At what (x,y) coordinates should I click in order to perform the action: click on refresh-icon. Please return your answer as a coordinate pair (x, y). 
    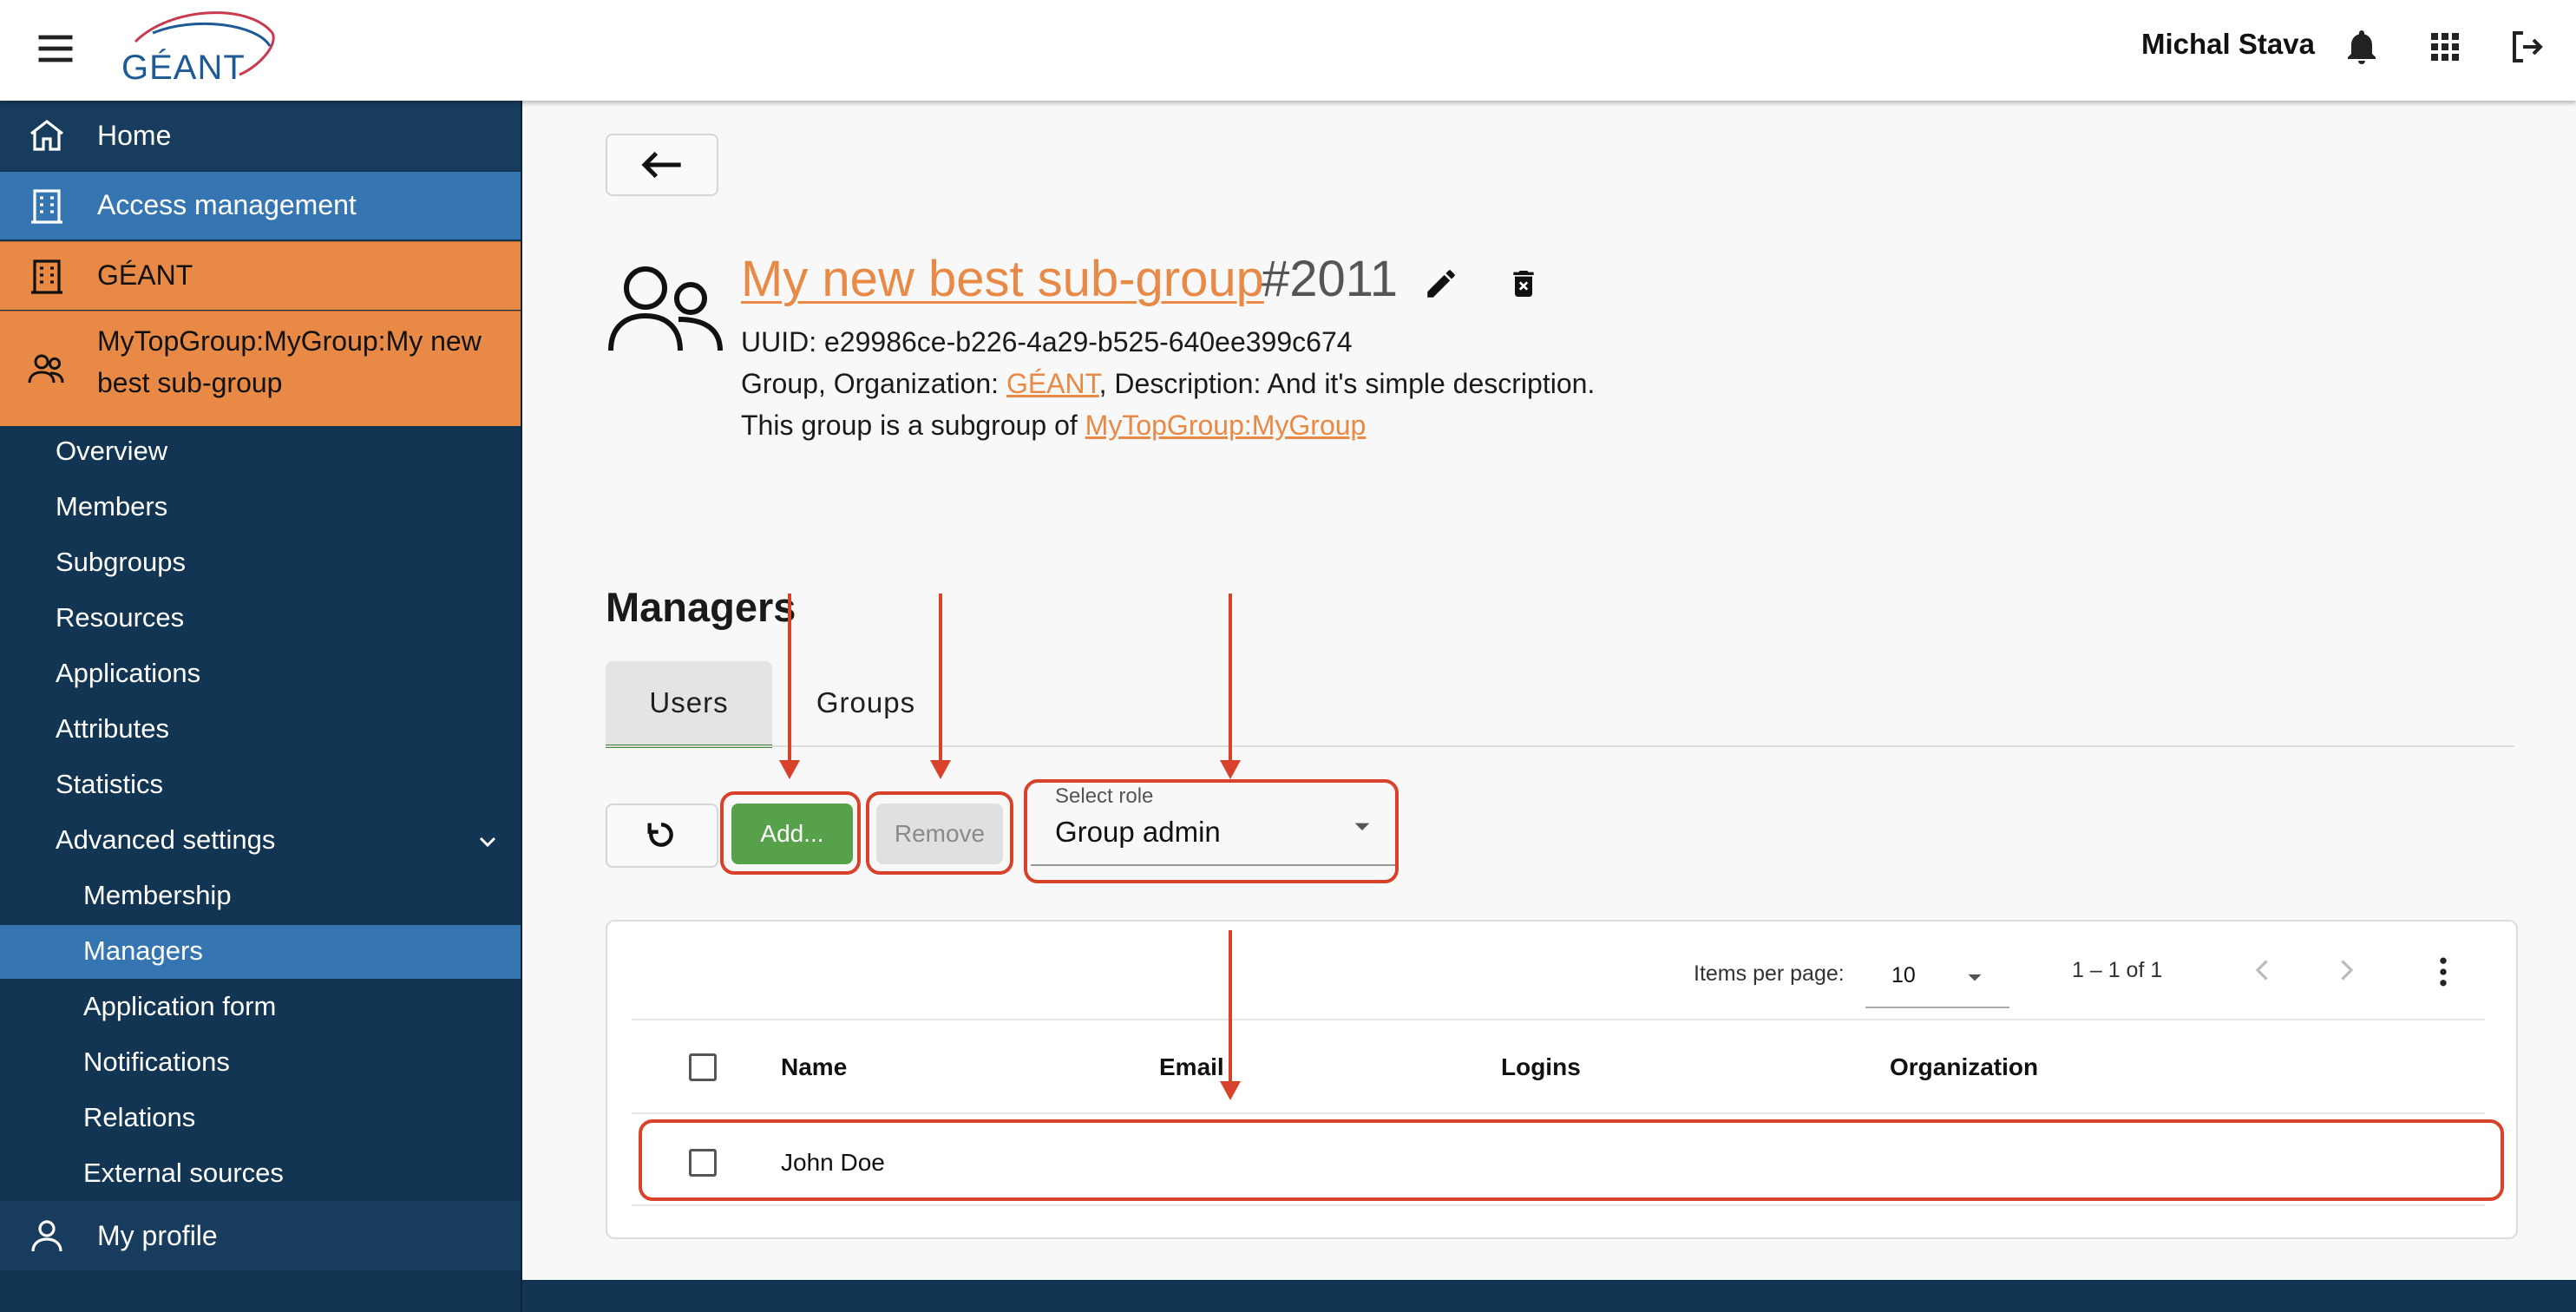
    Looking at the image, I should click on (660, 835).